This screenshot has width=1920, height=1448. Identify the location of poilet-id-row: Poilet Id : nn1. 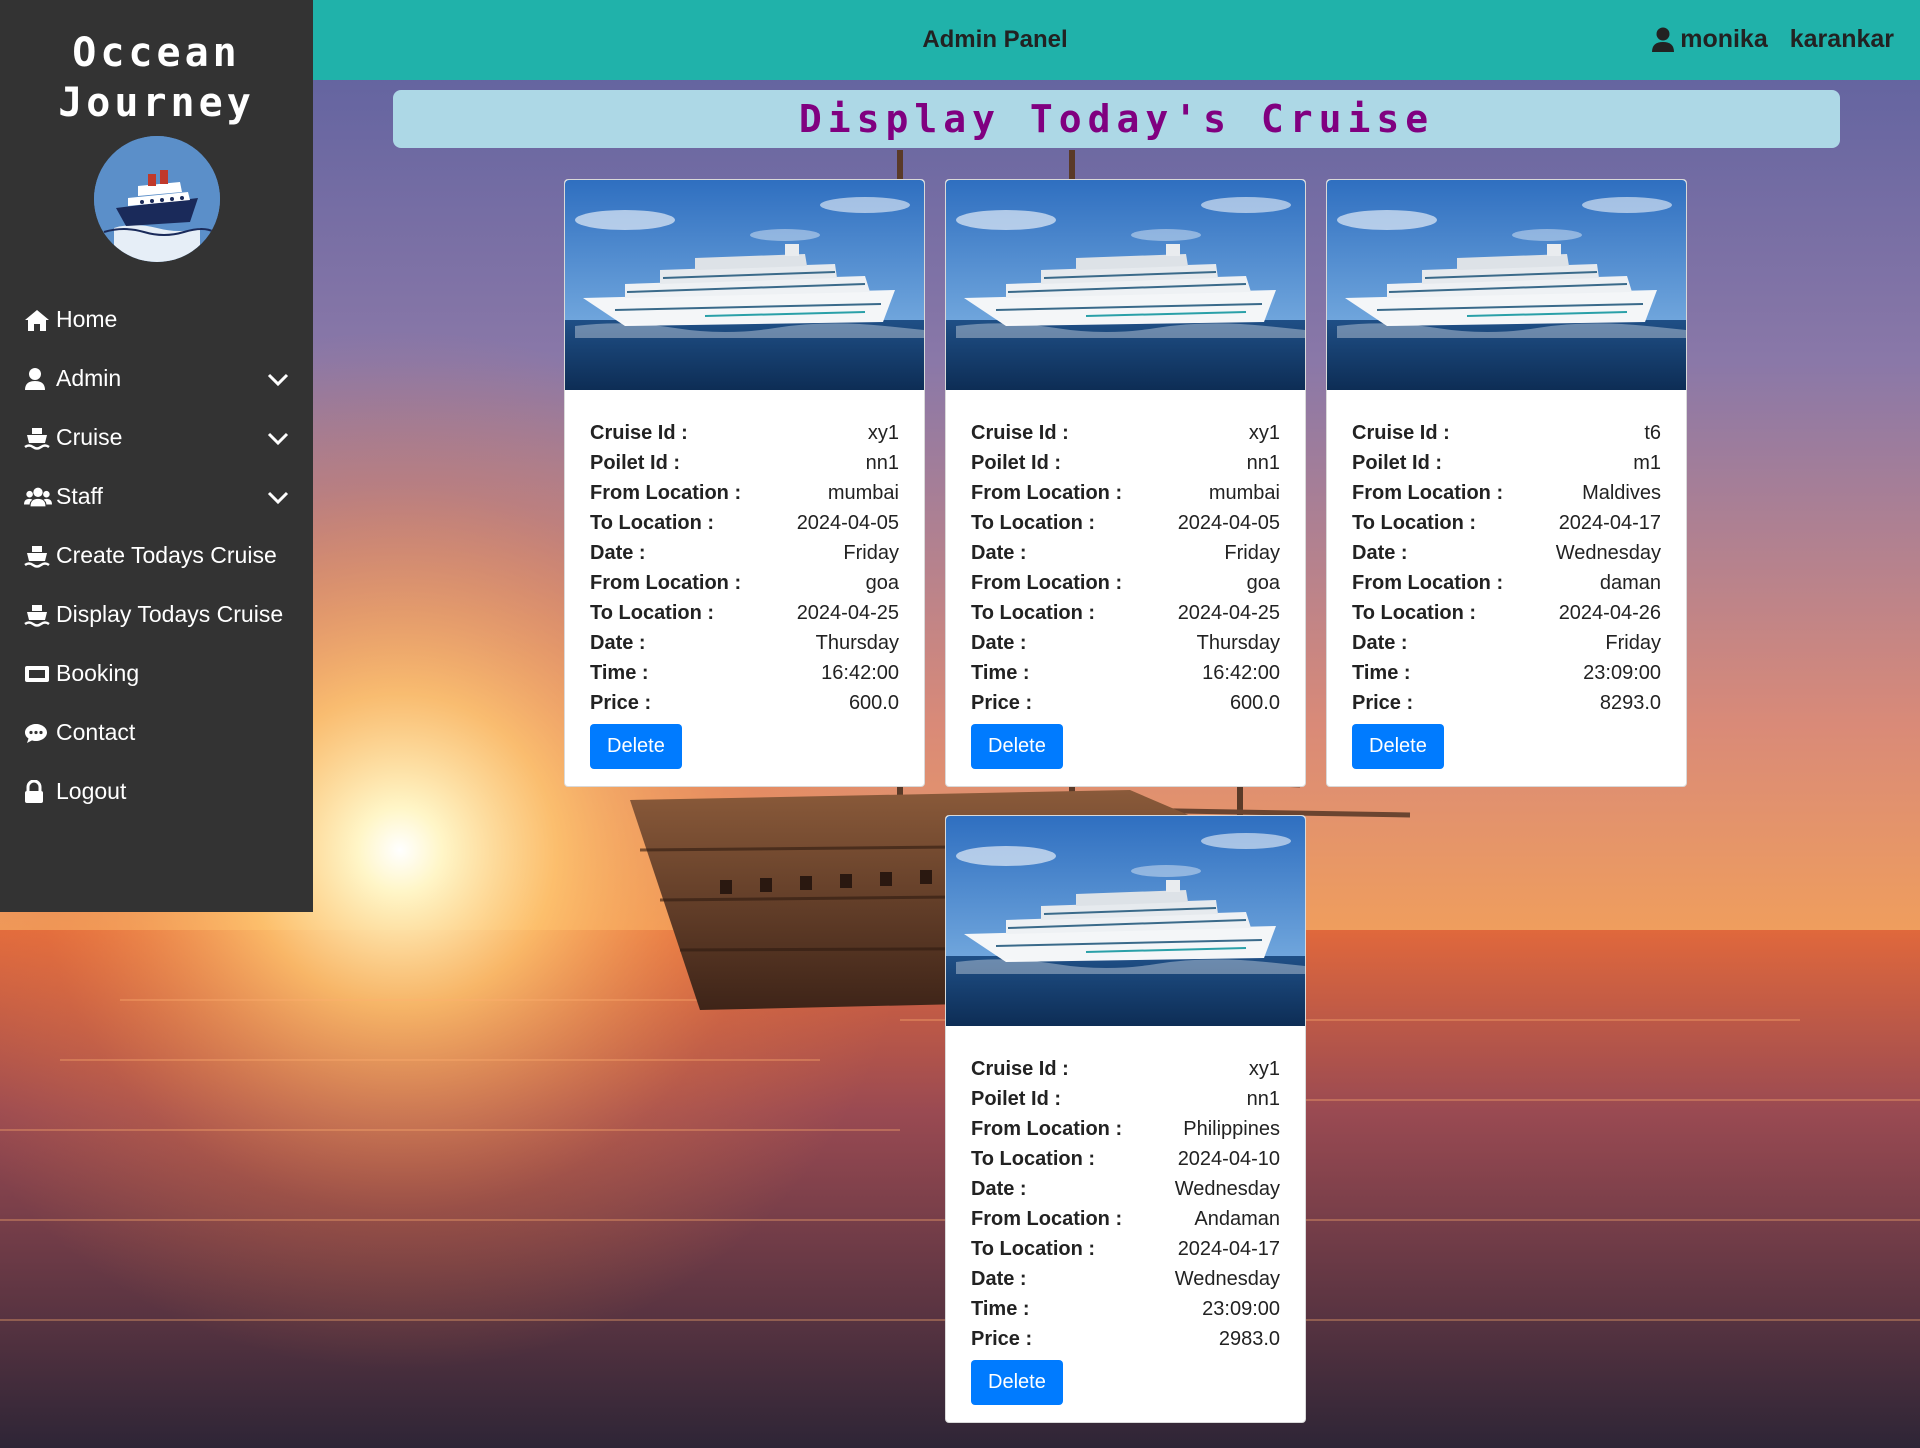
(1125, 463).